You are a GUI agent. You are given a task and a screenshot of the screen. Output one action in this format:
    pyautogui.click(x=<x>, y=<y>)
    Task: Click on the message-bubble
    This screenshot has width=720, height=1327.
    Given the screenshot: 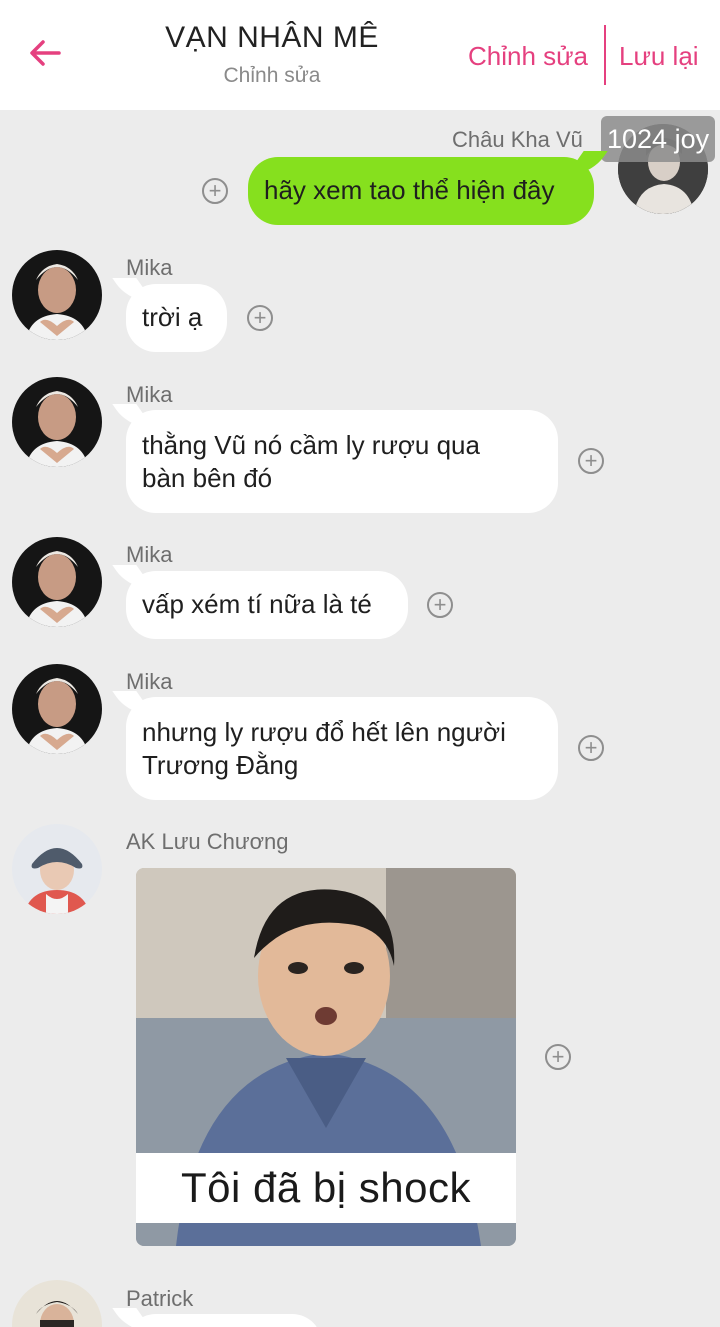 What is the action you would take?
    pyautogui.click(x=224, y=1320)
    